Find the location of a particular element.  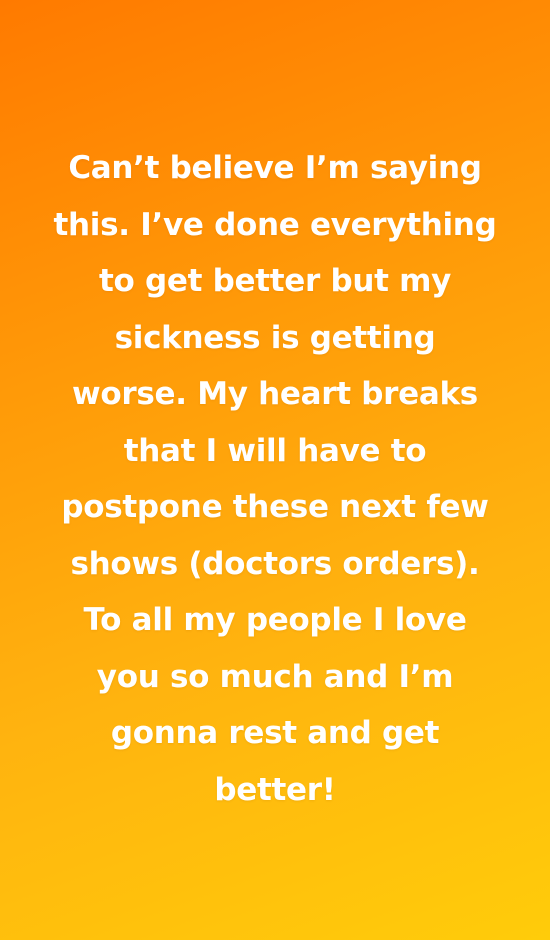

story-text-line: shows (doctors orders). is located at coordinates (275, 563).